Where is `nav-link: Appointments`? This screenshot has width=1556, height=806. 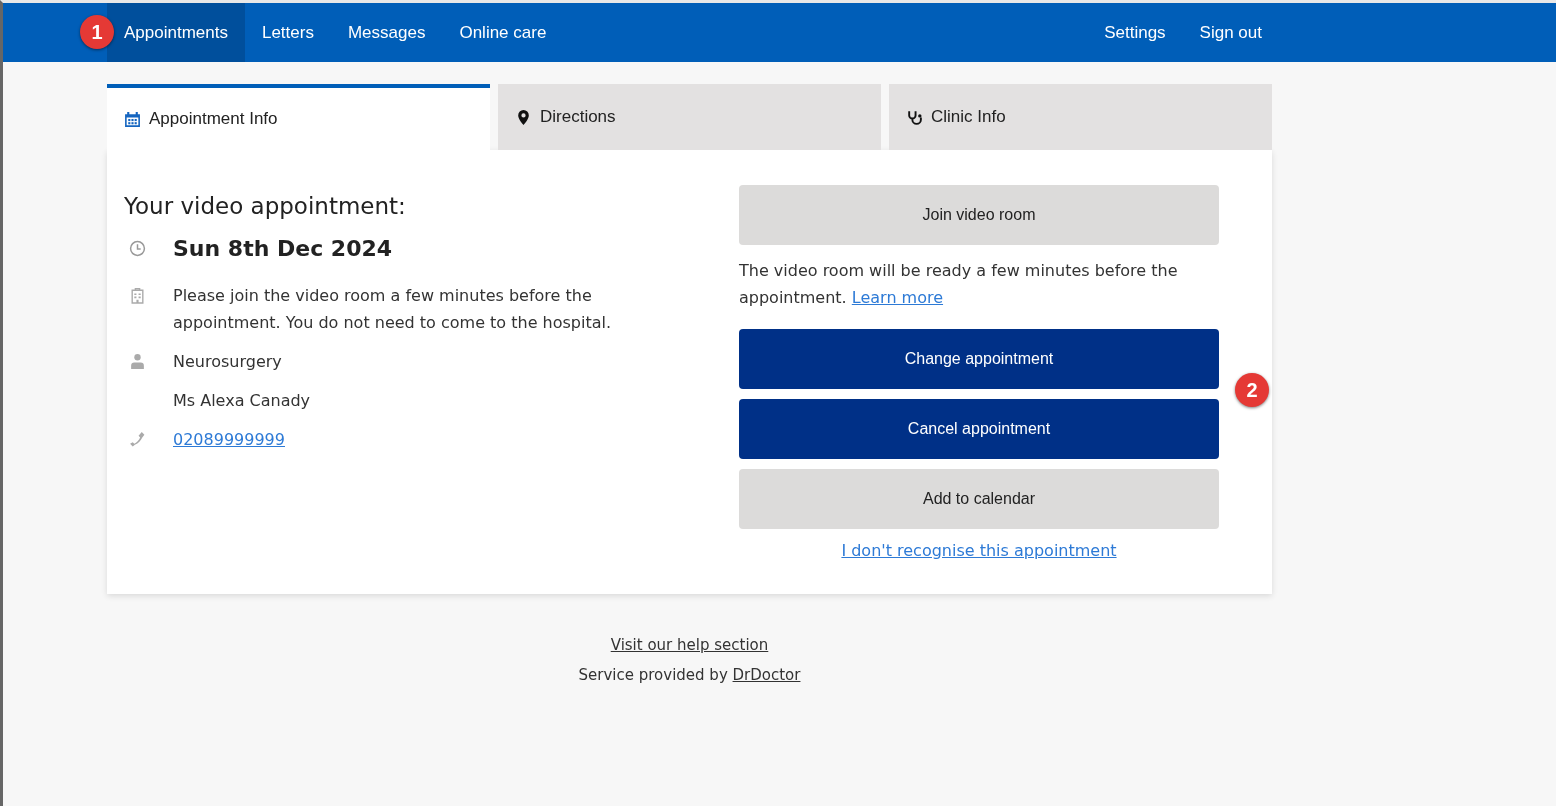 nav-link: Appointments is located at coordinates (176, 32).